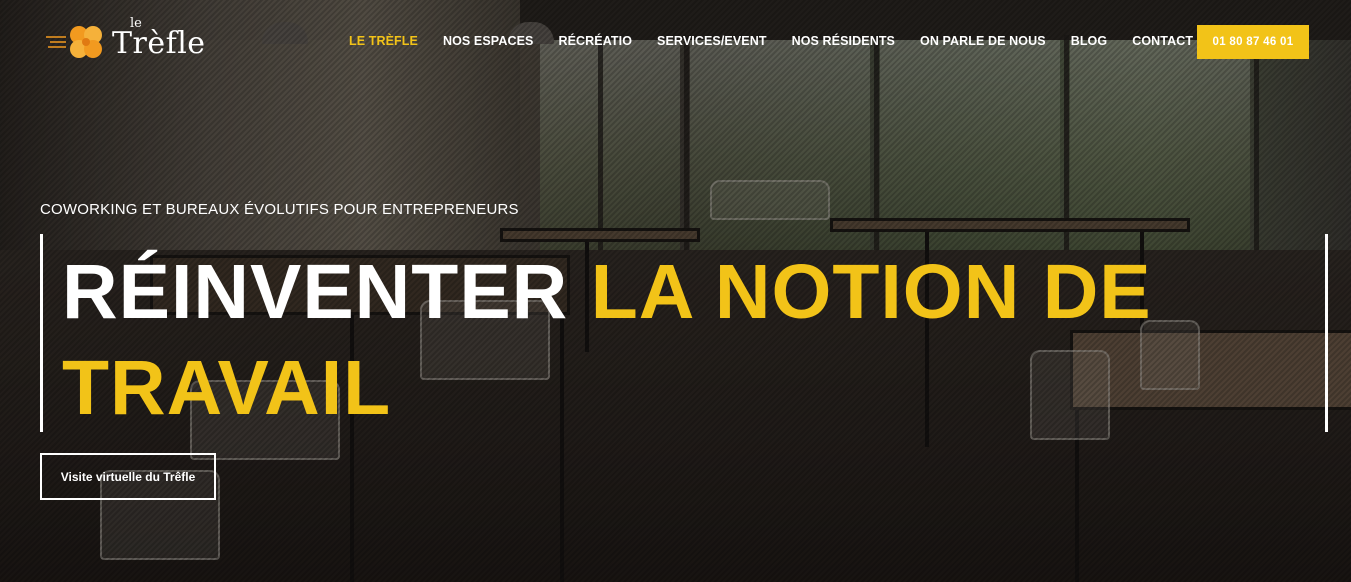 Image resolution: width=1351 pixels, height=582 pixels. Describe the element at coordinates (983, 41) in the screenshot. I see `nav-item-on-parle-de-nous: ON PARLE DE NOUS` at that location.